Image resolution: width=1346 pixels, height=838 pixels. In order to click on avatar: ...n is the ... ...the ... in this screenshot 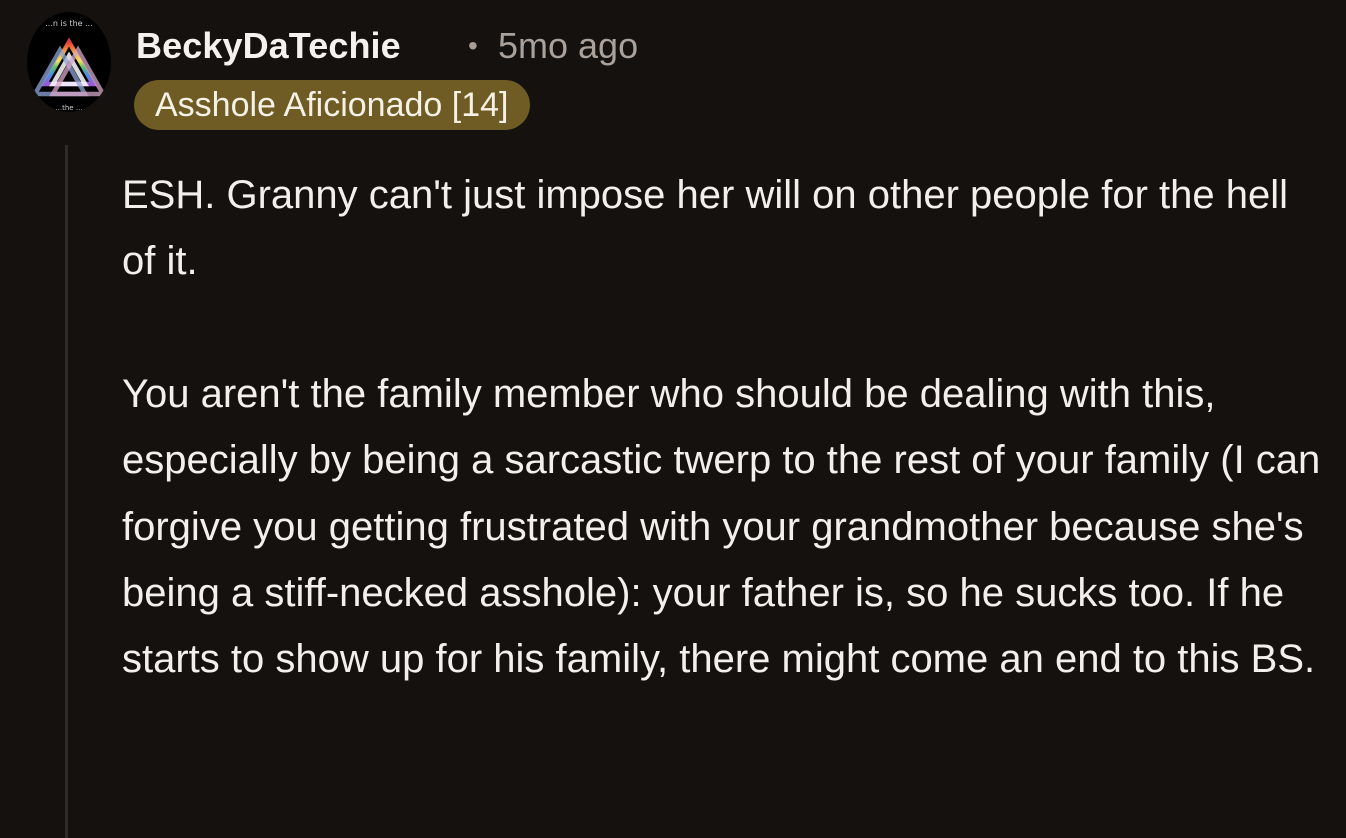, I will do `click(69, 62)`.